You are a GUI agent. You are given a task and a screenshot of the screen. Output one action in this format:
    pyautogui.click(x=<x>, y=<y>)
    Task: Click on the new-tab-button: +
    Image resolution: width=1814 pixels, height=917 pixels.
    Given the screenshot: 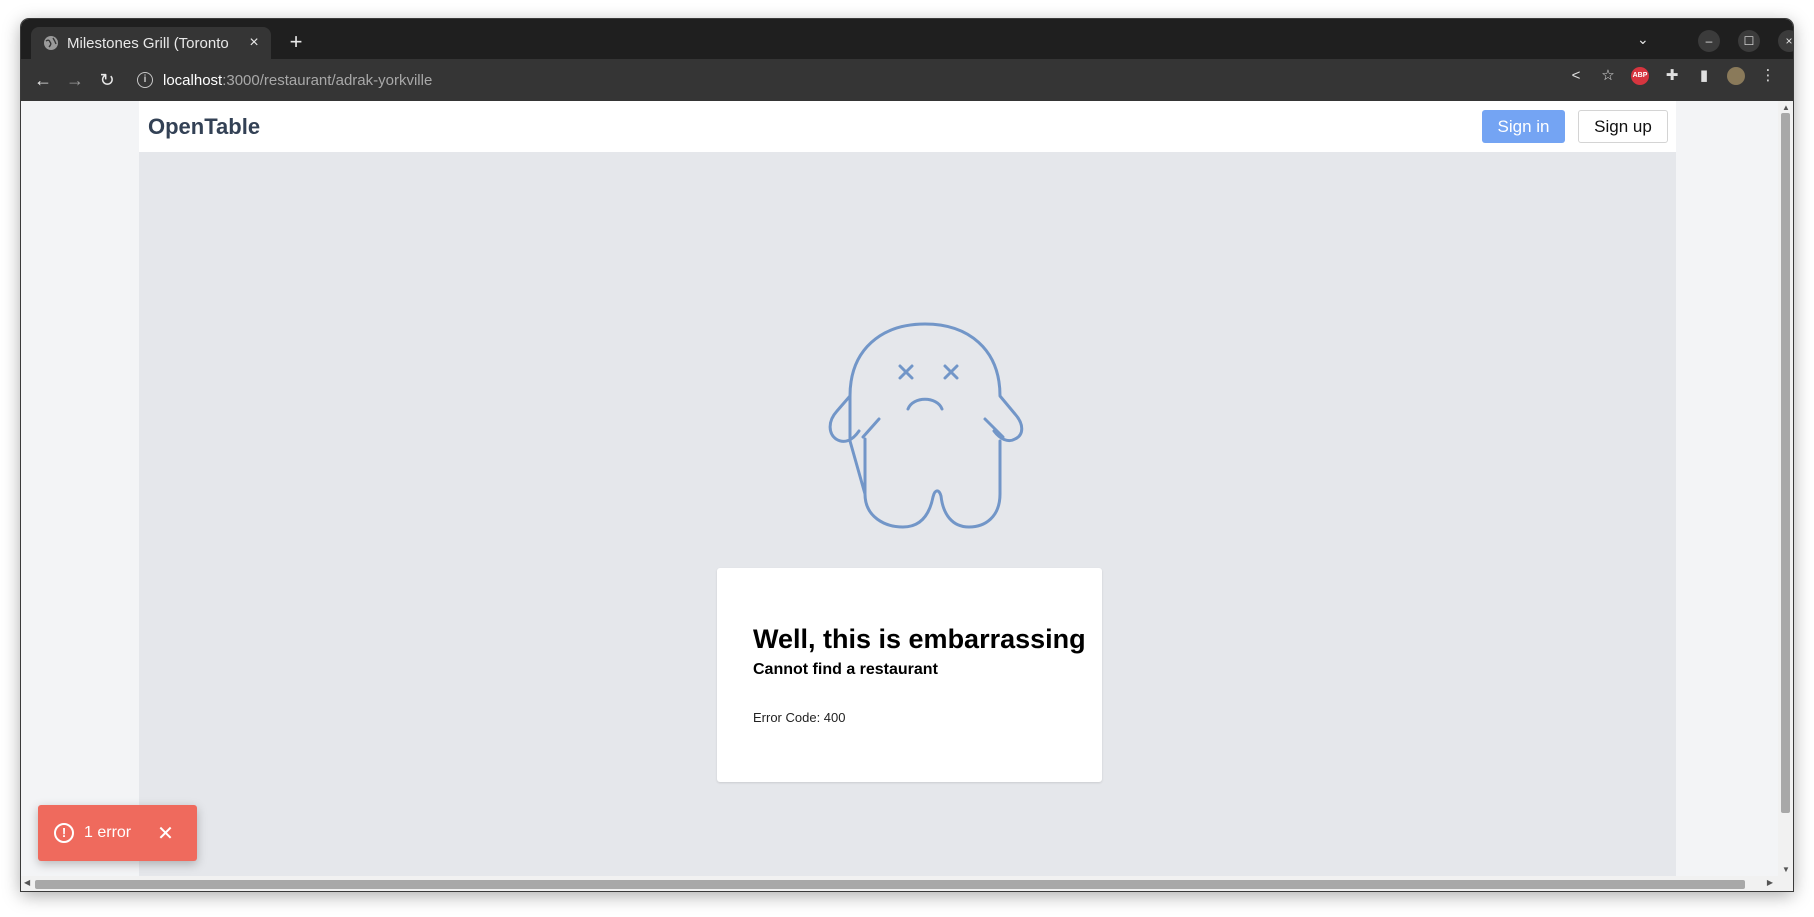 What is the action you would take?
    pyautogui.click(x=296, y=42)
    